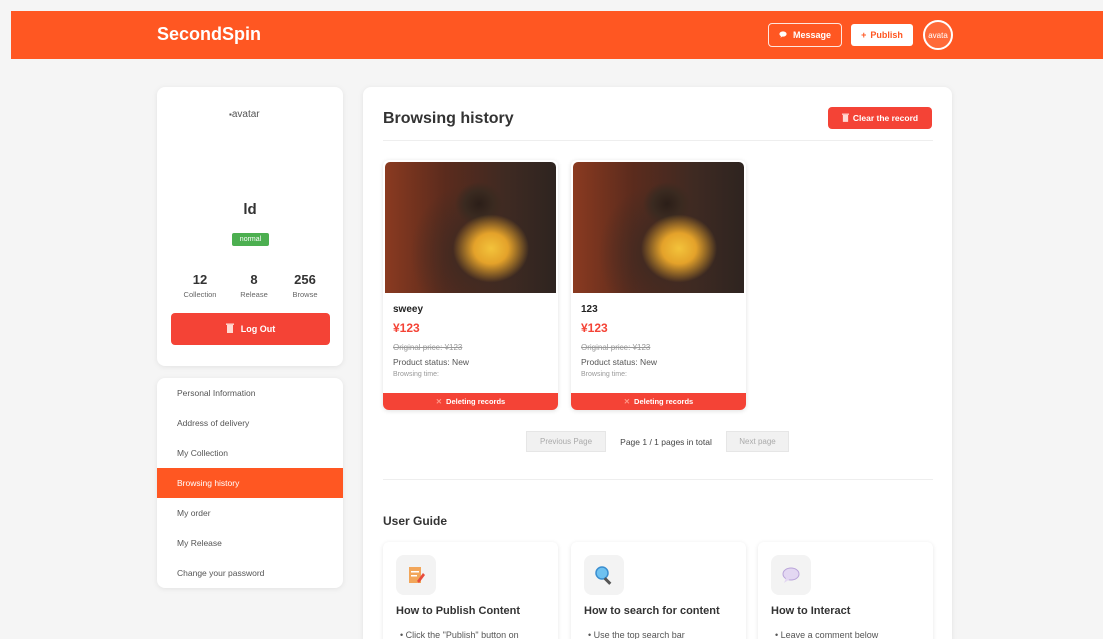 Image resolution: width=1103 pixels, height=639 pixels. Describe the element at coordinates (885, 118) in the screenshot. I see `clear-record-label: Clear the record` at that location.